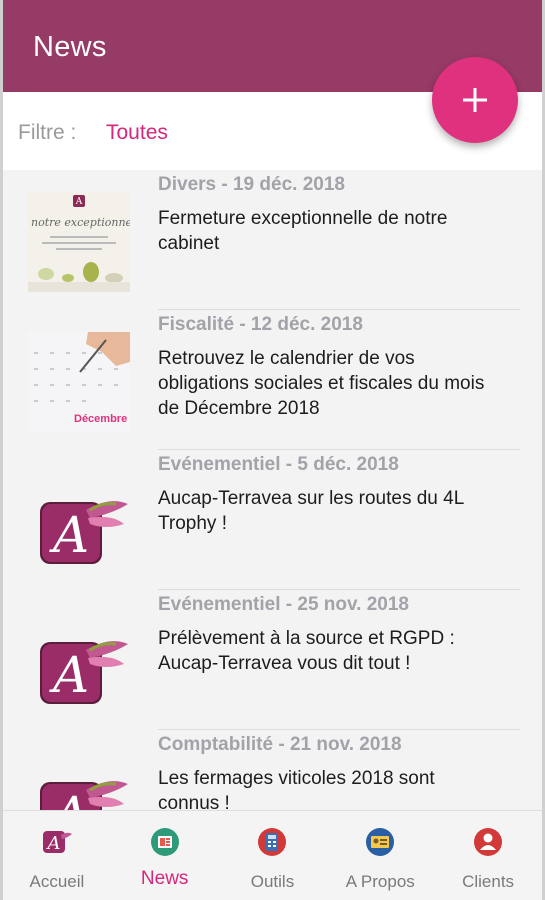 Image resolution: width=545 pixels, height=900 pixels. Describe the element at coordinates (100, 419) in the screenshot. I see `thumb-month-text: Décembre` at that location.